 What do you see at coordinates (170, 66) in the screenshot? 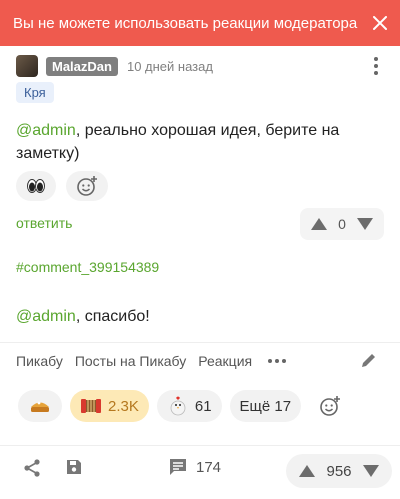
I see `time-ago: 10 дней назад` at bounding box center [170, 66].